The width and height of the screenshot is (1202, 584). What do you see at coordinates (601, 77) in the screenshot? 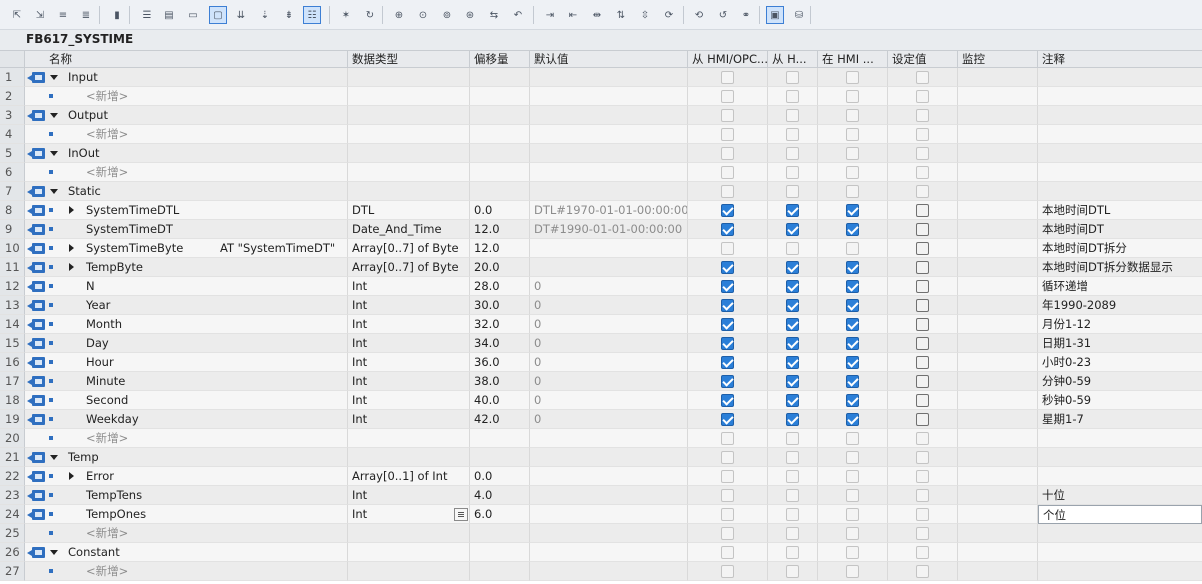
I see `table-row: 1 Input` at bounding box center [601, 77].